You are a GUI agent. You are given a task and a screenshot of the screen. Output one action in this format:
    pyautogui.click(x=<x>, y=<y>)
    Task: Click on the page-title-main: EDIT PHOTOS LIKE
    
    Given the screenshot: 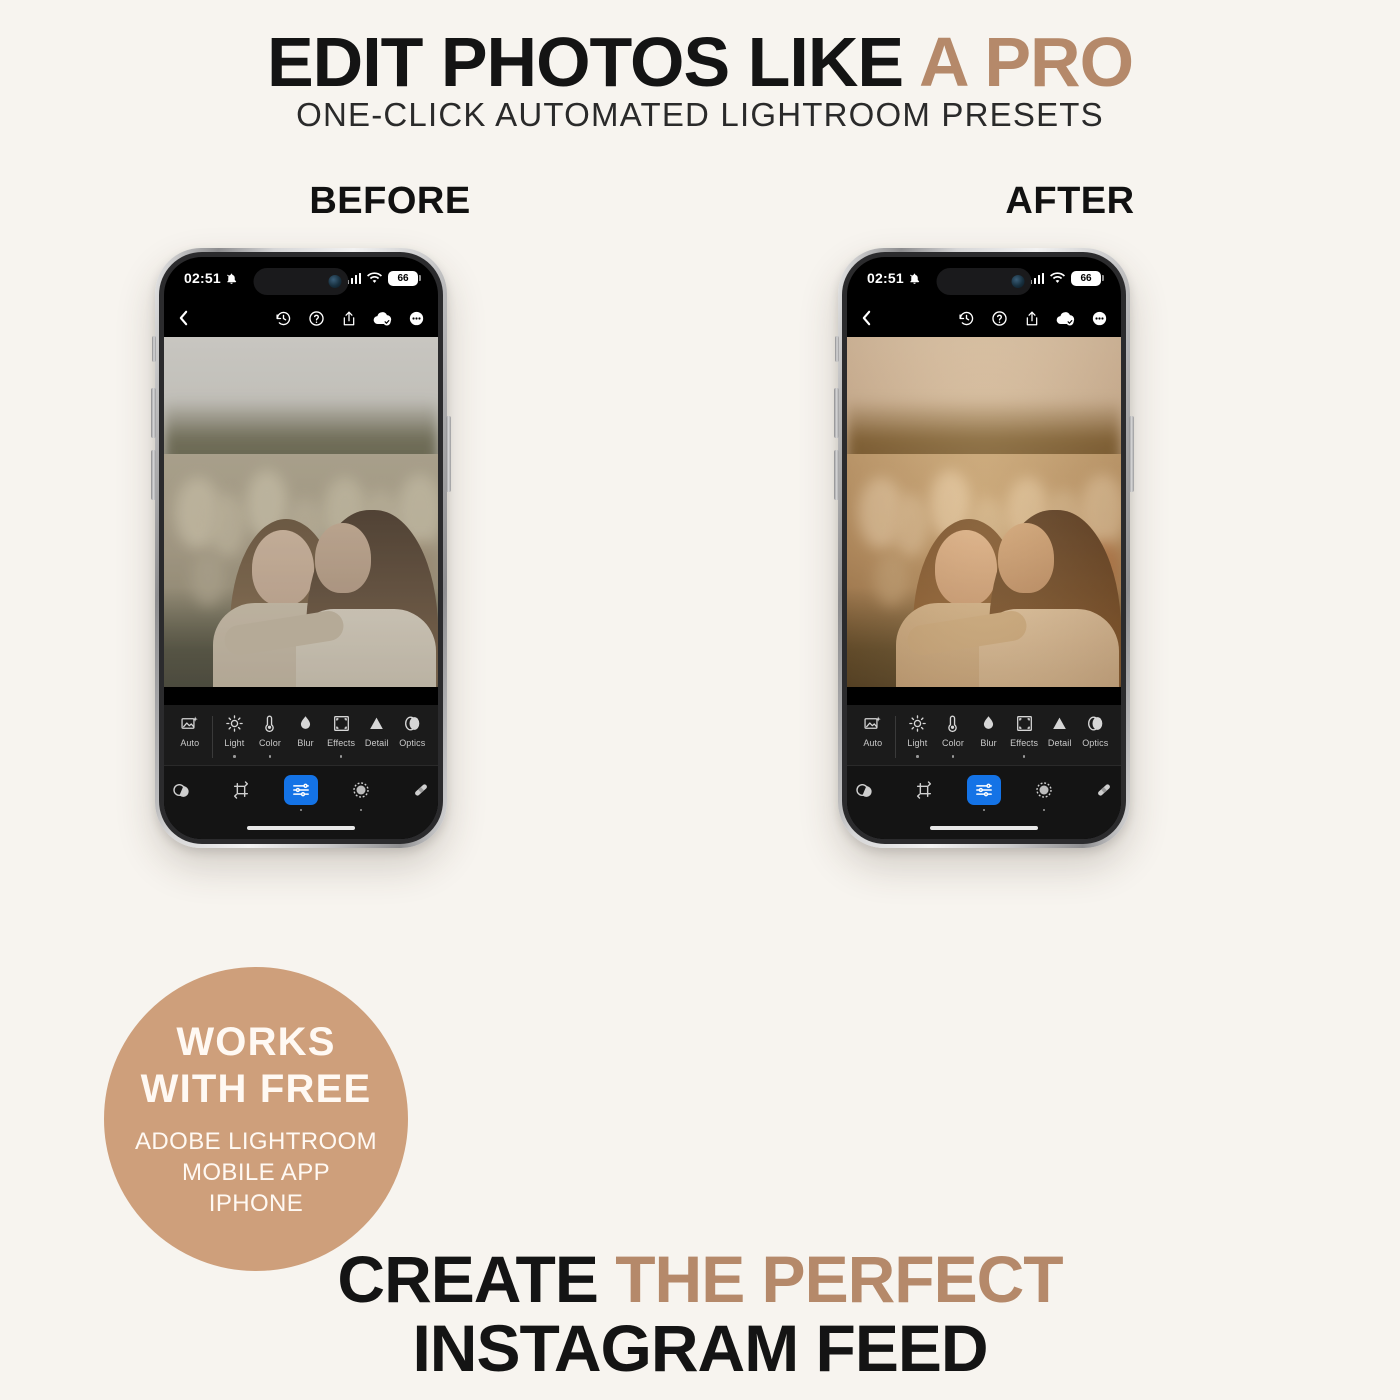 What is the action you would take?
    pyautogui.click(x=592, y=62)
    